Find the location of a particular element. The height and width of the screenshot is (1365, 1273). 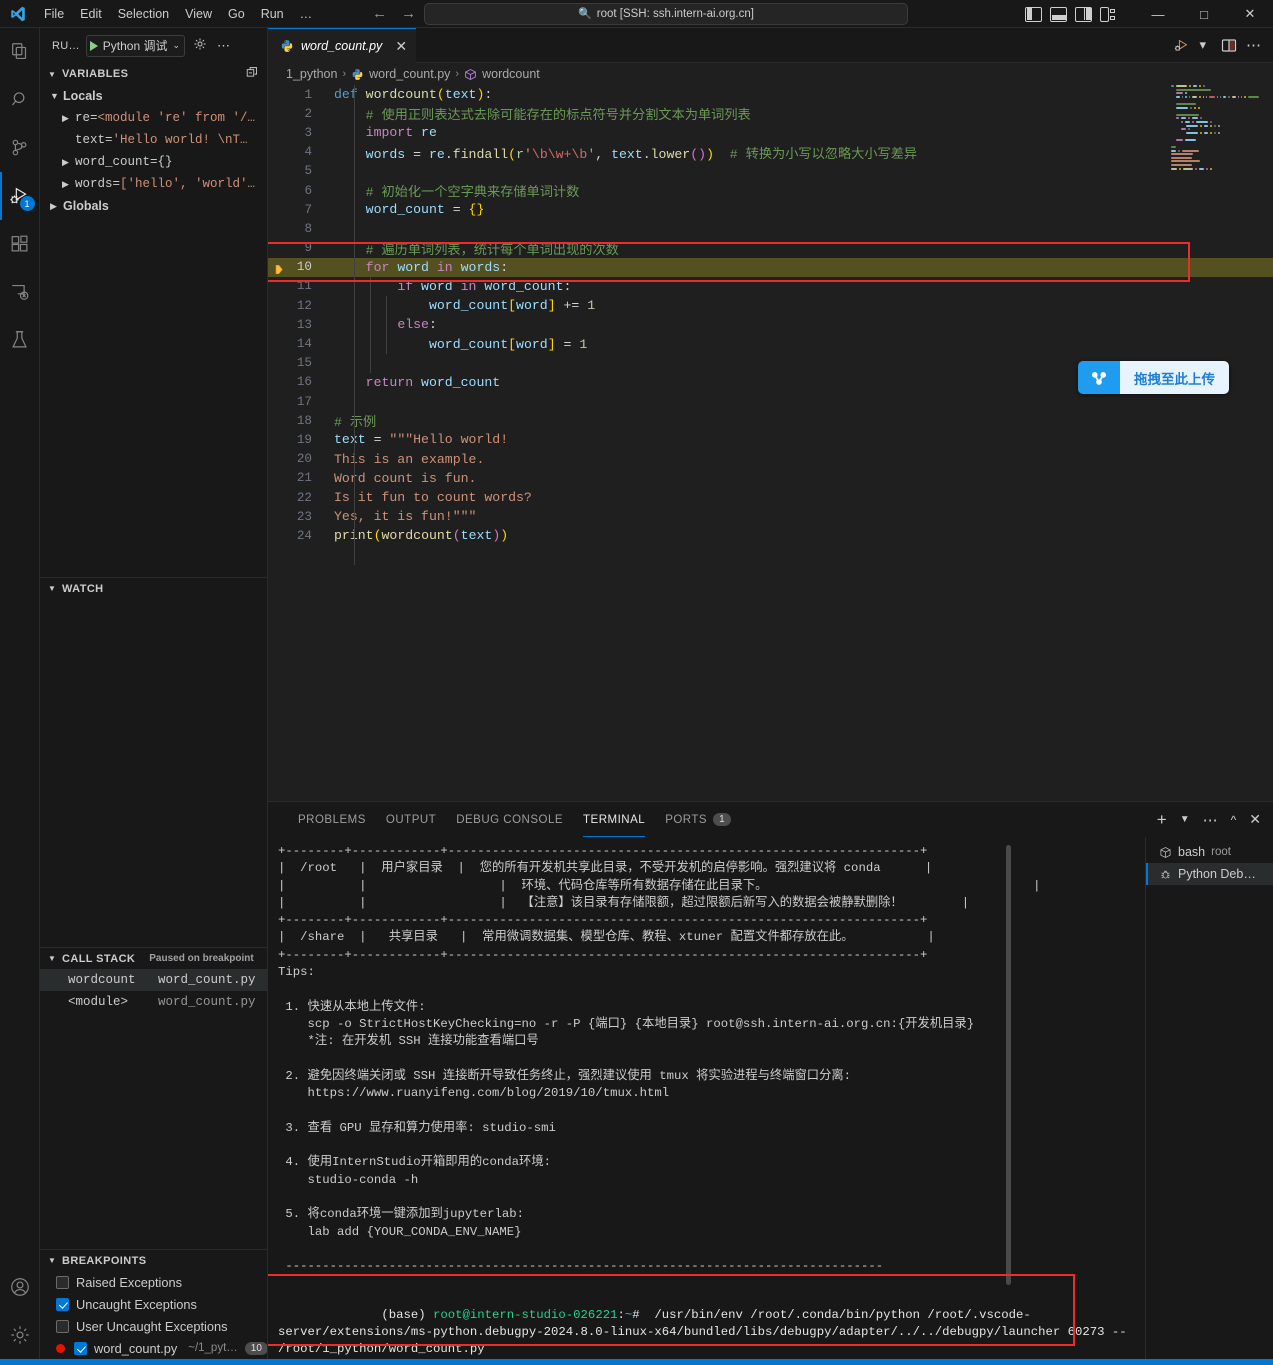

variables-group-locals: ▼ Locals is located at coordinates (153, 96).